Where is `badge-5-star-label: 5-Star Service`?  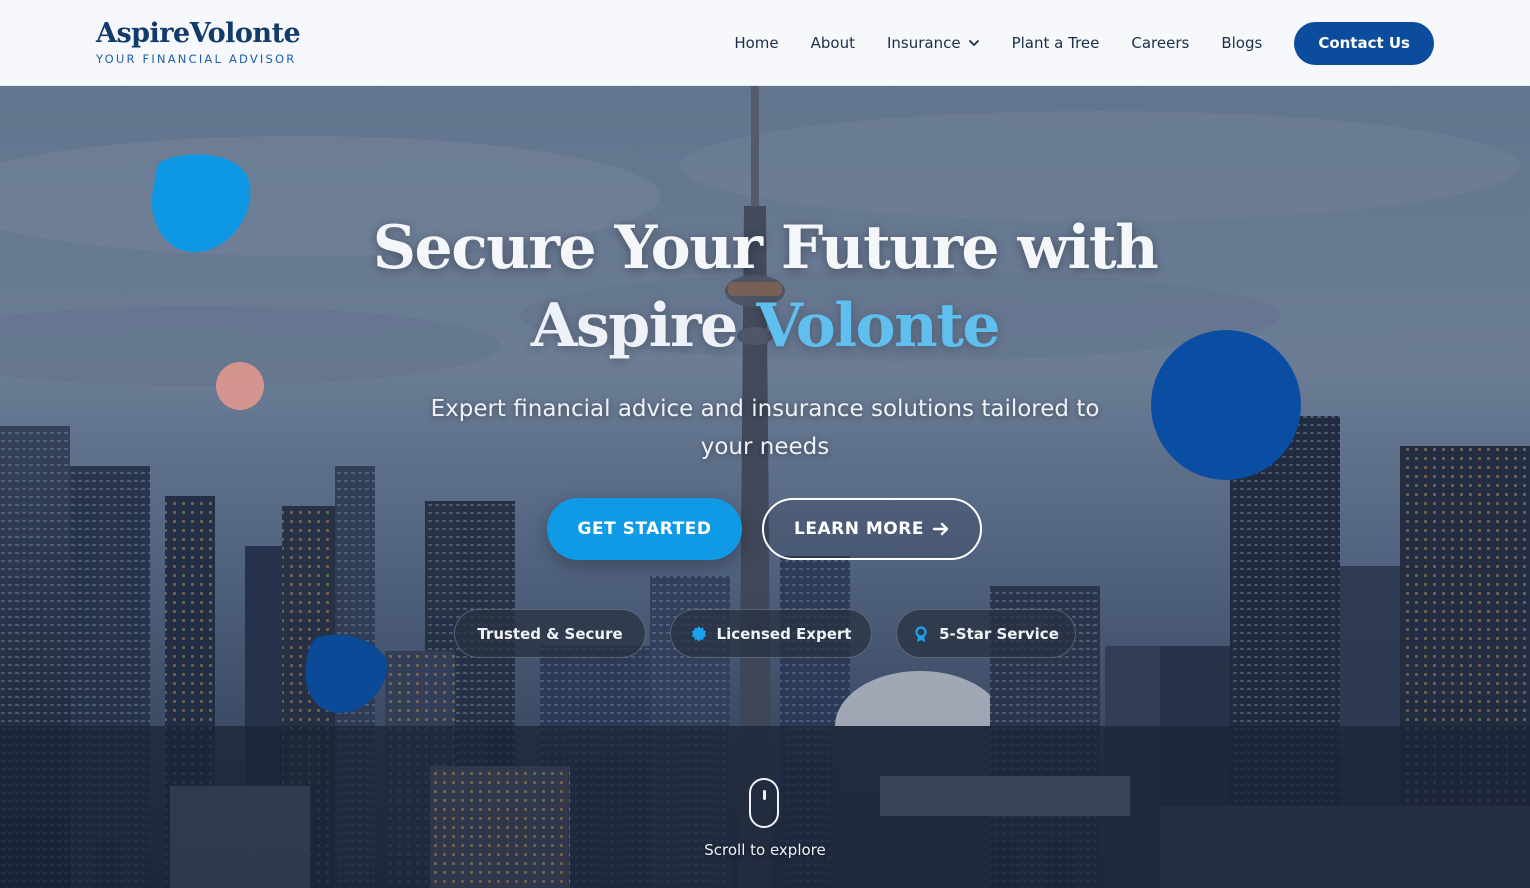 badge-5-star-label: 5-Star Service is located at coordinates (999, 633).